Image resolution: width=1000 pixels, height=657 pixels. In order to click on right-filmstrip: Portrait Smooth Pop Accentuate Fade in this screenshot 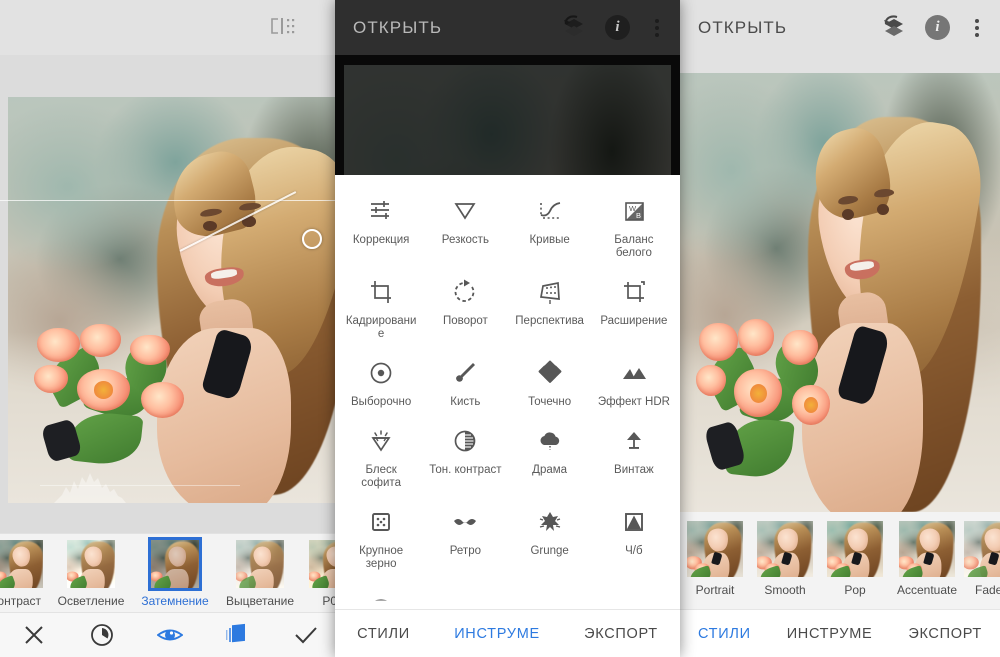, I will do `click(840, 560)`.